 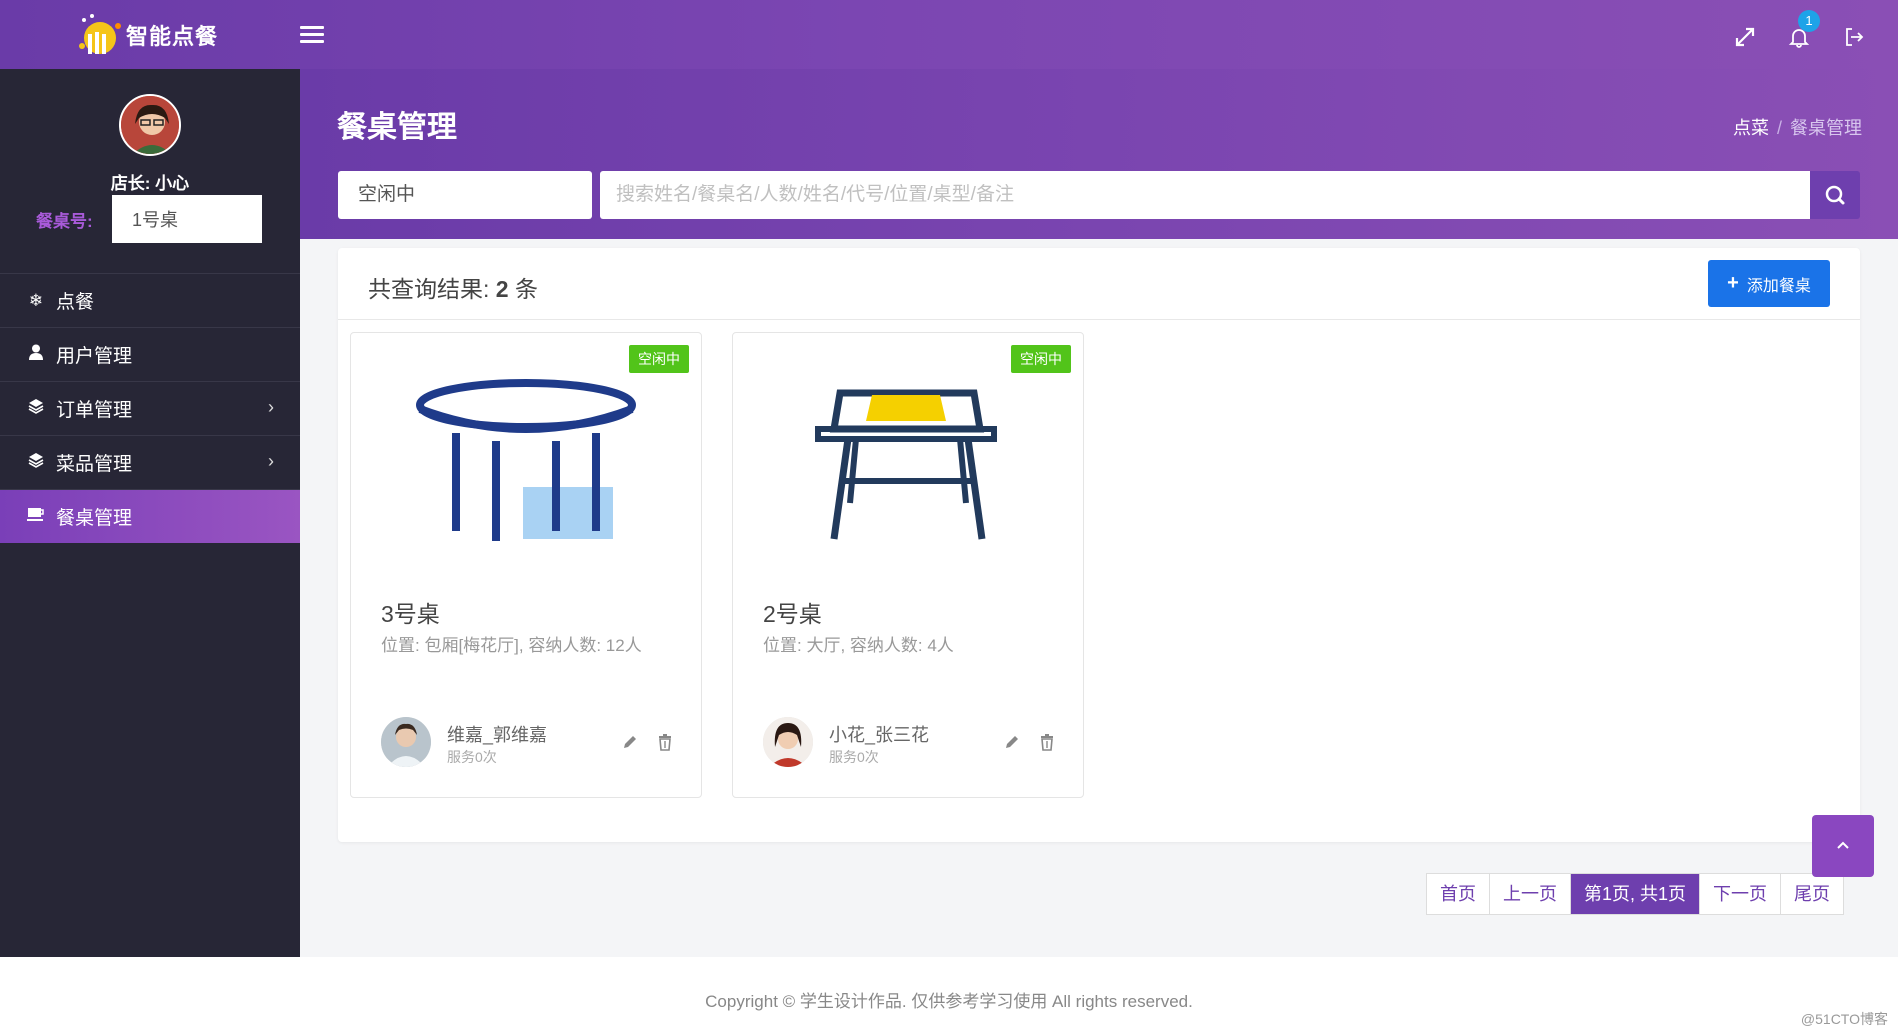 What do you see at coordinates (150, 183) in the screenshot?
I see `owner-label: 店长: 小心` at bounding box center [150, 183].